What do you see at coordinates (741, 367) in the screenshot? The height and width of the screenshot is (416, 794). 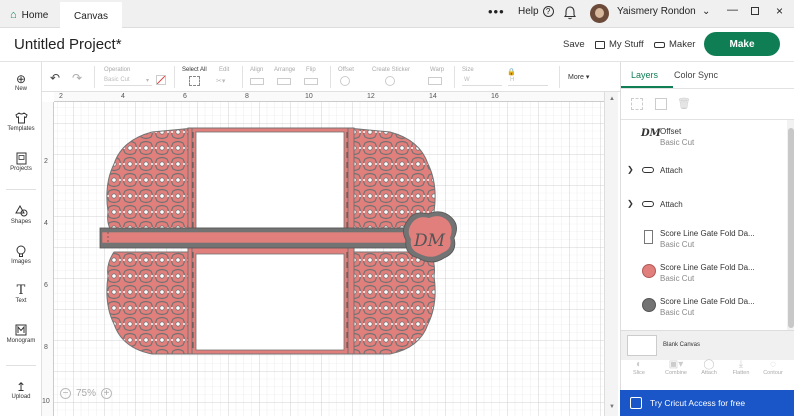 I see `flatten-button: ⤓ Flatten` at bounding box center [741, 367].